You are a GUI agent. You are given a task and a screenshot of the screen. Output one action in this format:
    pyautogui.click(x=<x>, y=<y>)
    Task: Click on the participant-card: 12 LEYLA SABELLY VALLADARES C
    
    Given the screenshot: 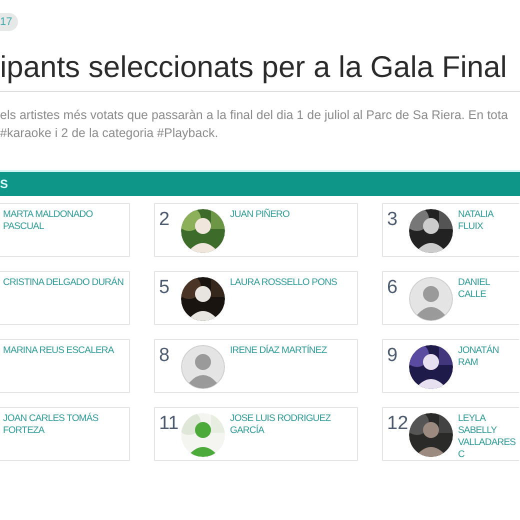 What is the action you would take?
    pyautogui.click(x=450, y=434)
    